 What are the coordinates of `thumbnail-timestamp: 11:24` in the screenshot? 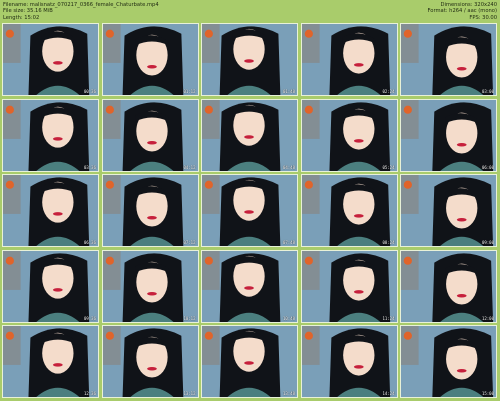 It's located at (388, 318).